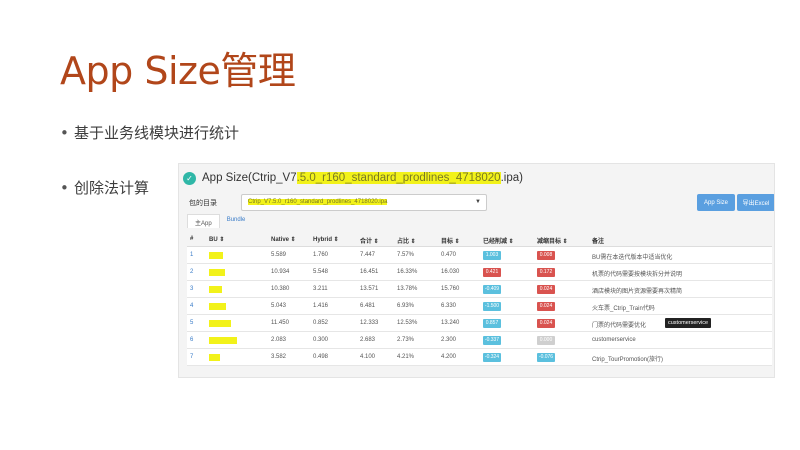 The width and height of the screenshot is (800, 450). I want to click on cell-note: 酒店模块的图片资源需要再次精简, so click(637, 292).